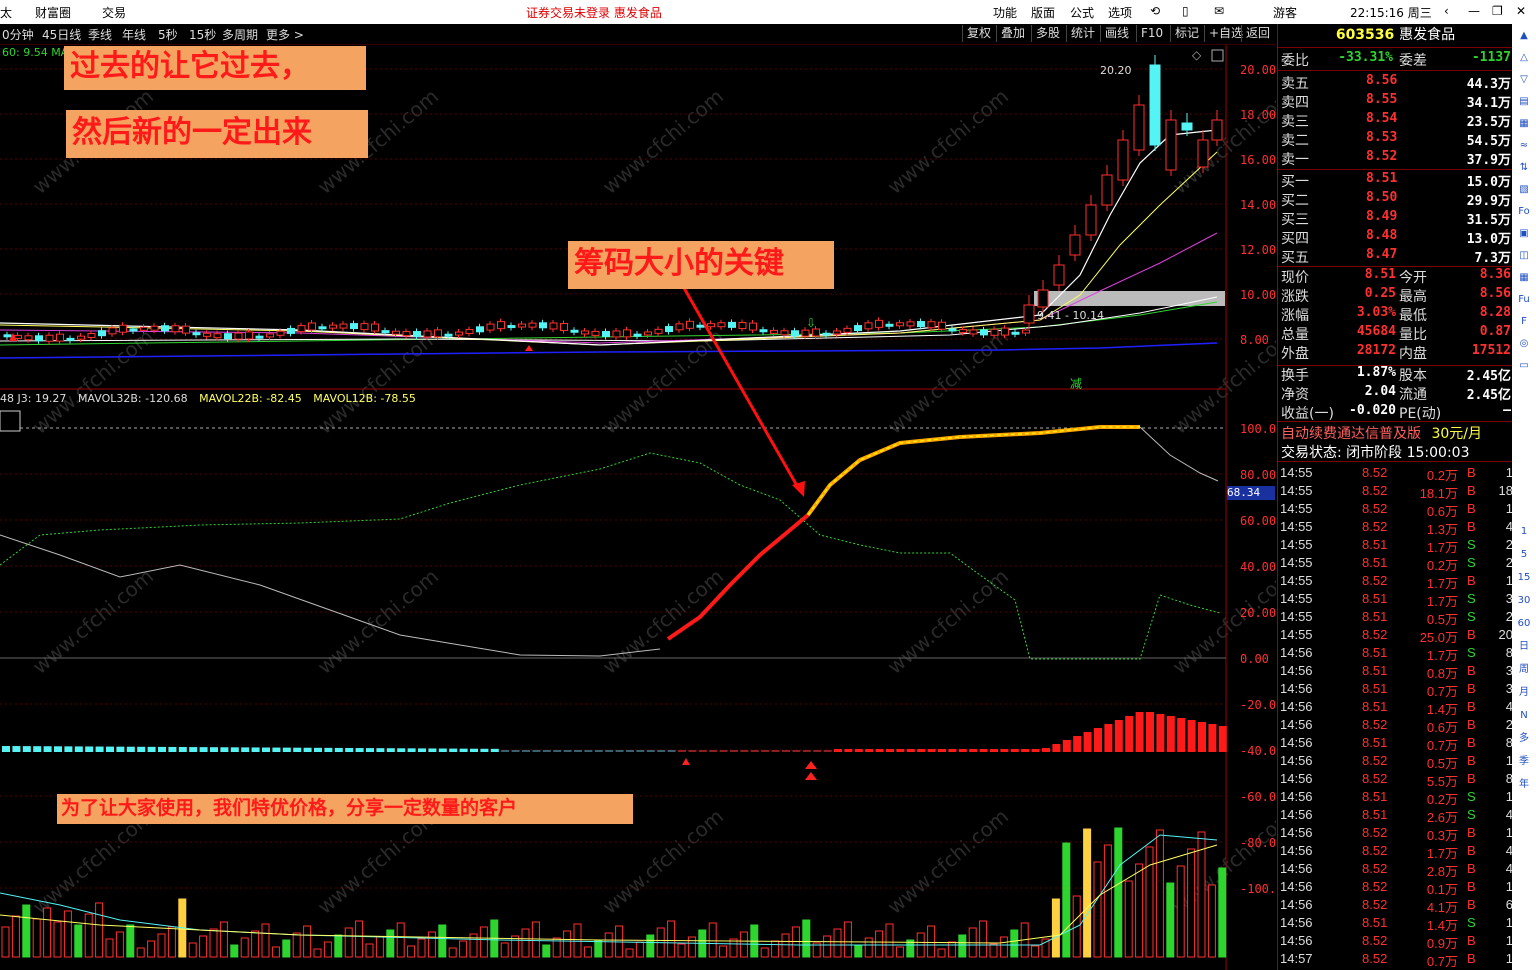 This screenshot has height=970, width=1536. What do you see at coordinates (1185, 11) in the screenshot?
I see `phone-icon: ▯` at bounding box center [1185, 11].